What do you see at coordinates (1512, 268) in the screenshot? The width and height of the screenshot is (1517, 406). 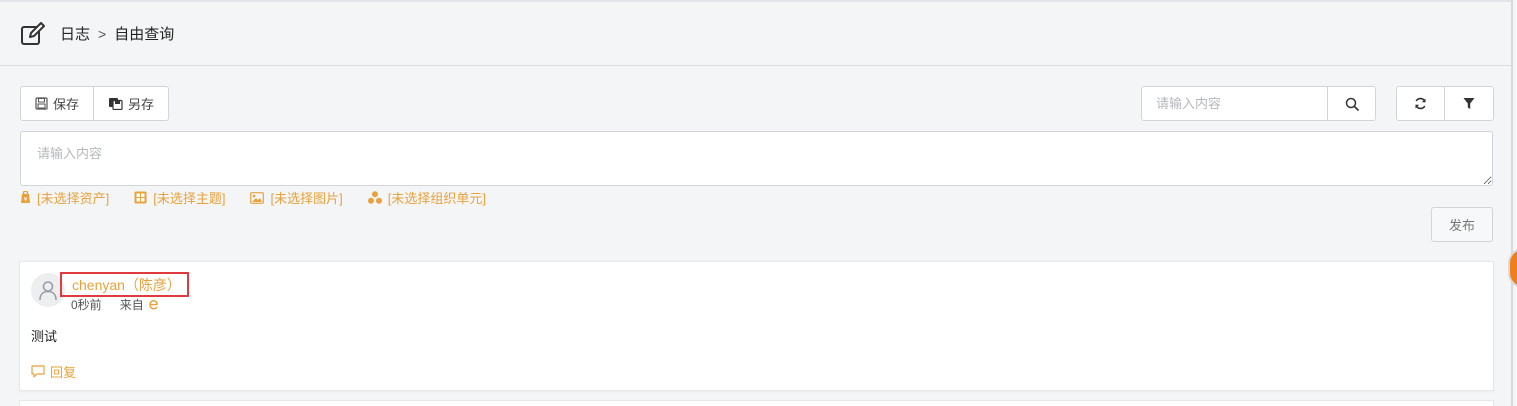 I see `side-floating-tab` at bounding box center [1512, 268].